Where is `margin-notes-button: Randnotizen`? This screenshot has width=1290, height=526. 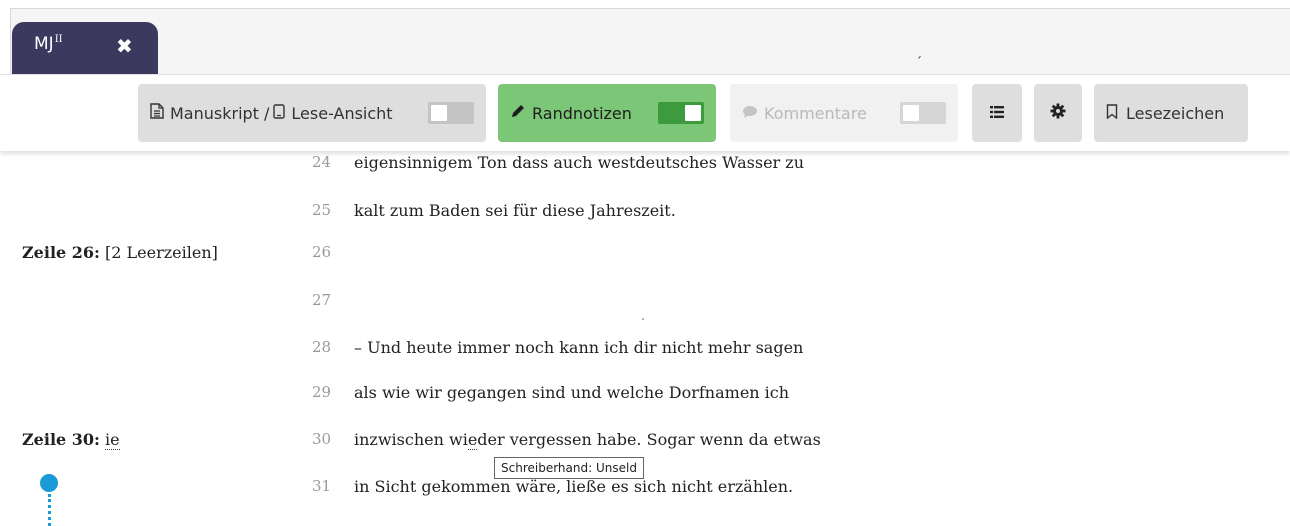 margin-notes-button: Randnotizen is located at coordinates (607, 113).